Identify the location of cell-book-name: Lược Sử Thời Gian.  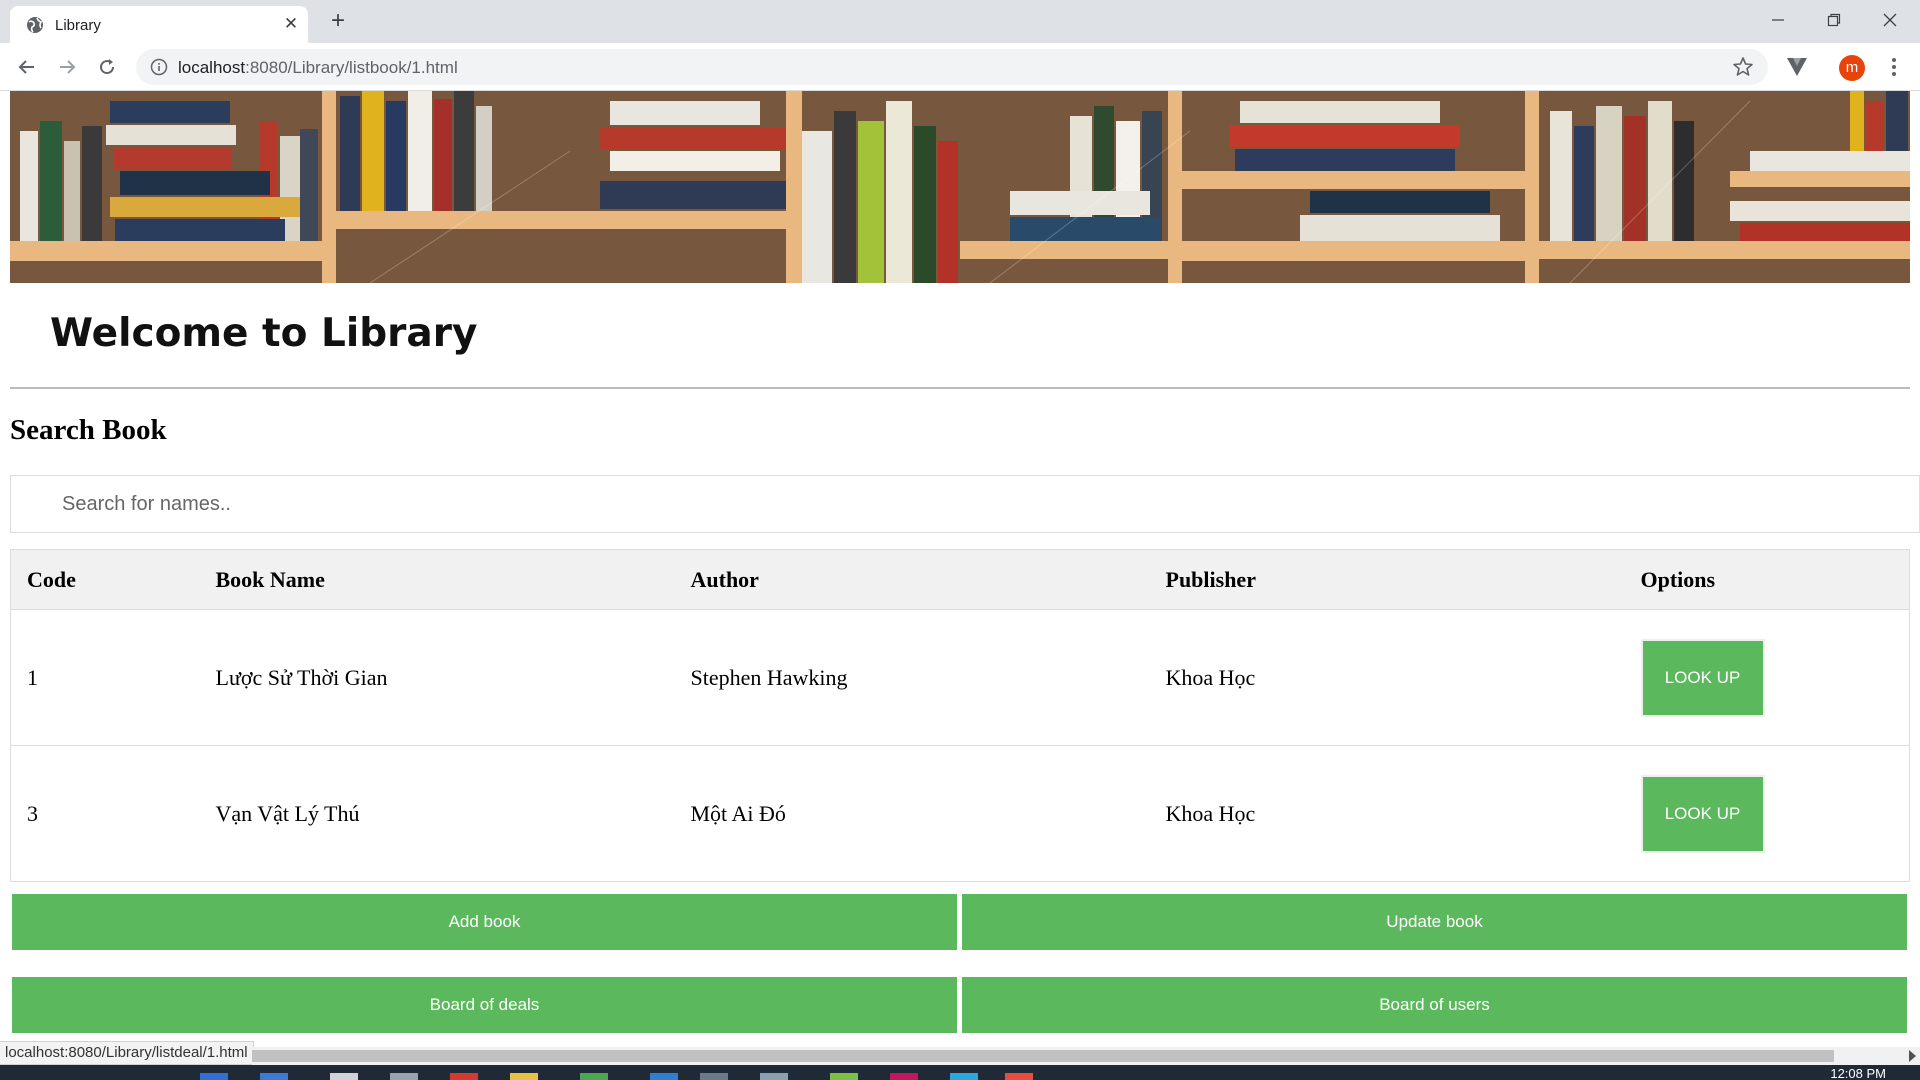
(437, 677).